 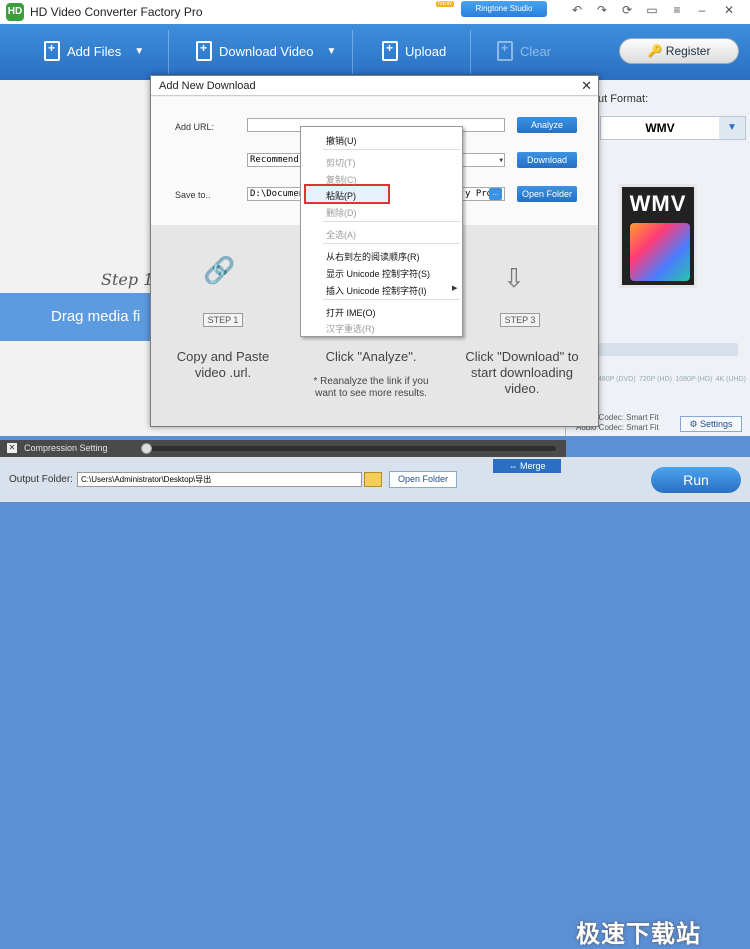 I want to click on compression-label: Compression Setting, so click(x=66, y=448).